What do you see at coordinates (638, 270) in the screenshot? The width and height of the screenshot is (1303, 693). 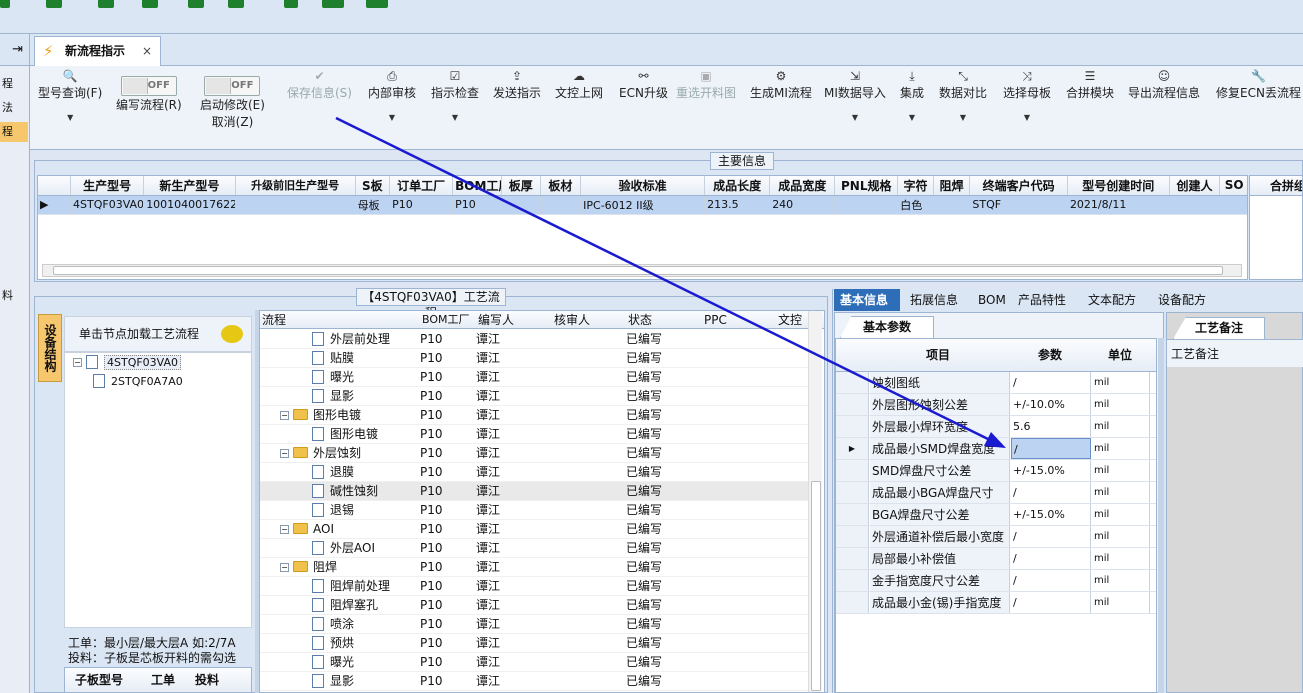 I see `scrollbar-thumb` at bounding box center [638, 270].